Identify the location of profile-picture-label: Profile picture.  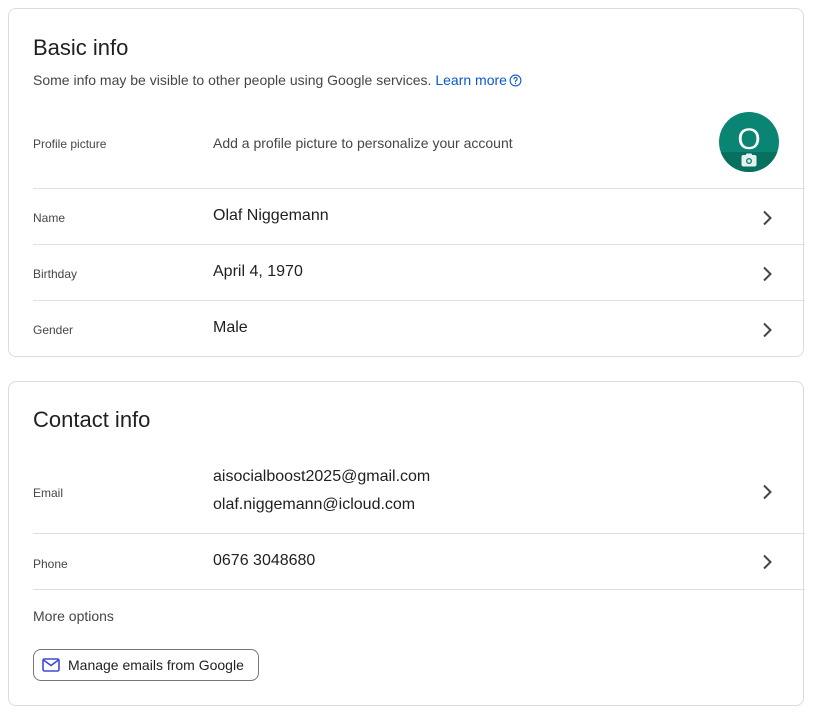
(70, 144).